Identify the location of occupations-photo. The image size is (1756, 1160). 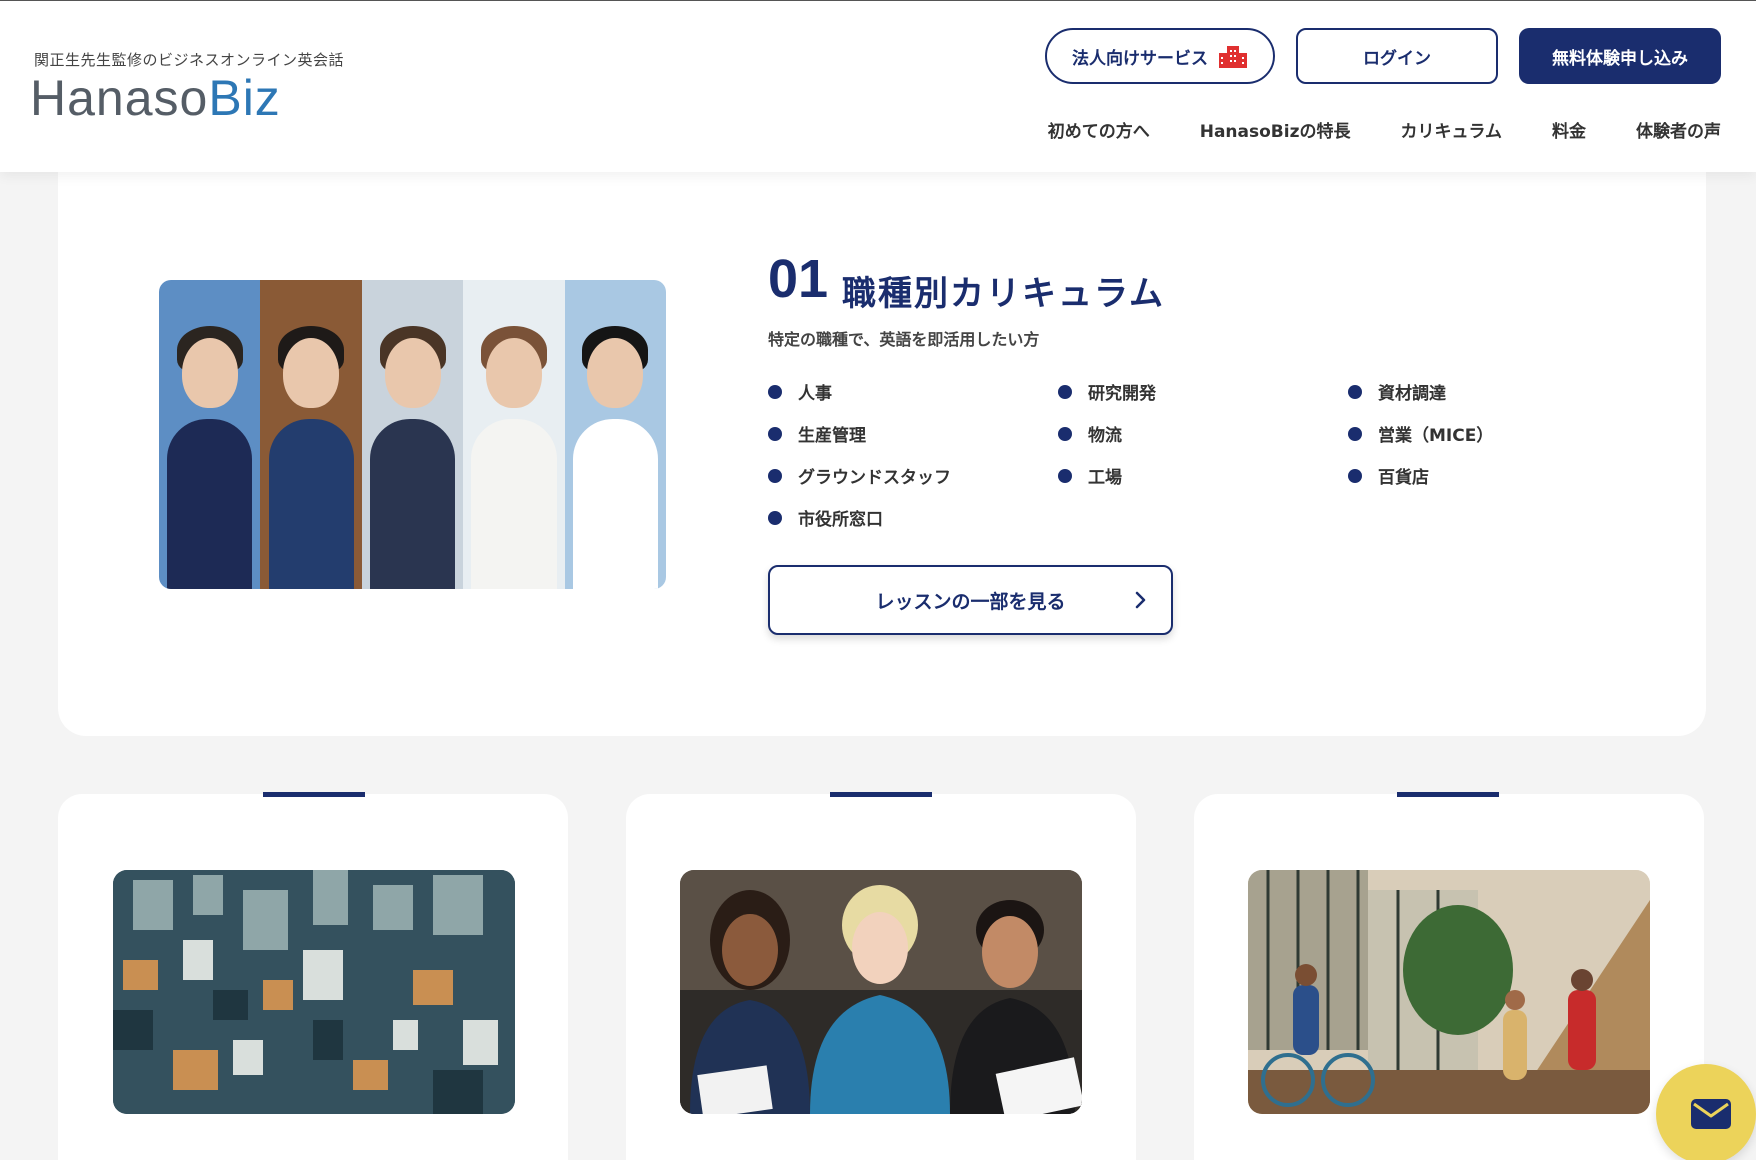
(412, 434).